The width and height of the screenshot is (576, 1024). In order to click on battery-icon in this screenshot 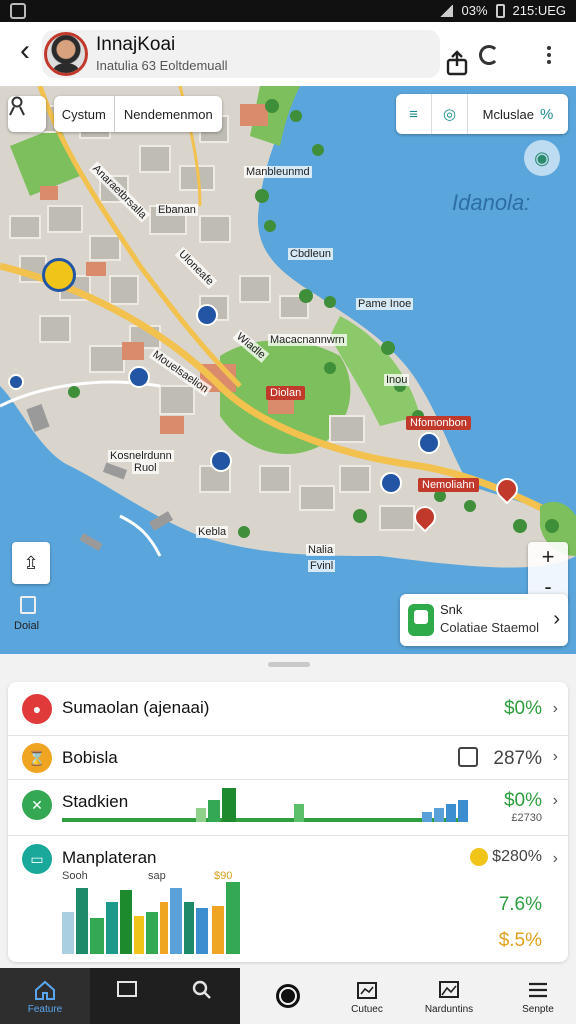, I will do `click(500, 10)`.